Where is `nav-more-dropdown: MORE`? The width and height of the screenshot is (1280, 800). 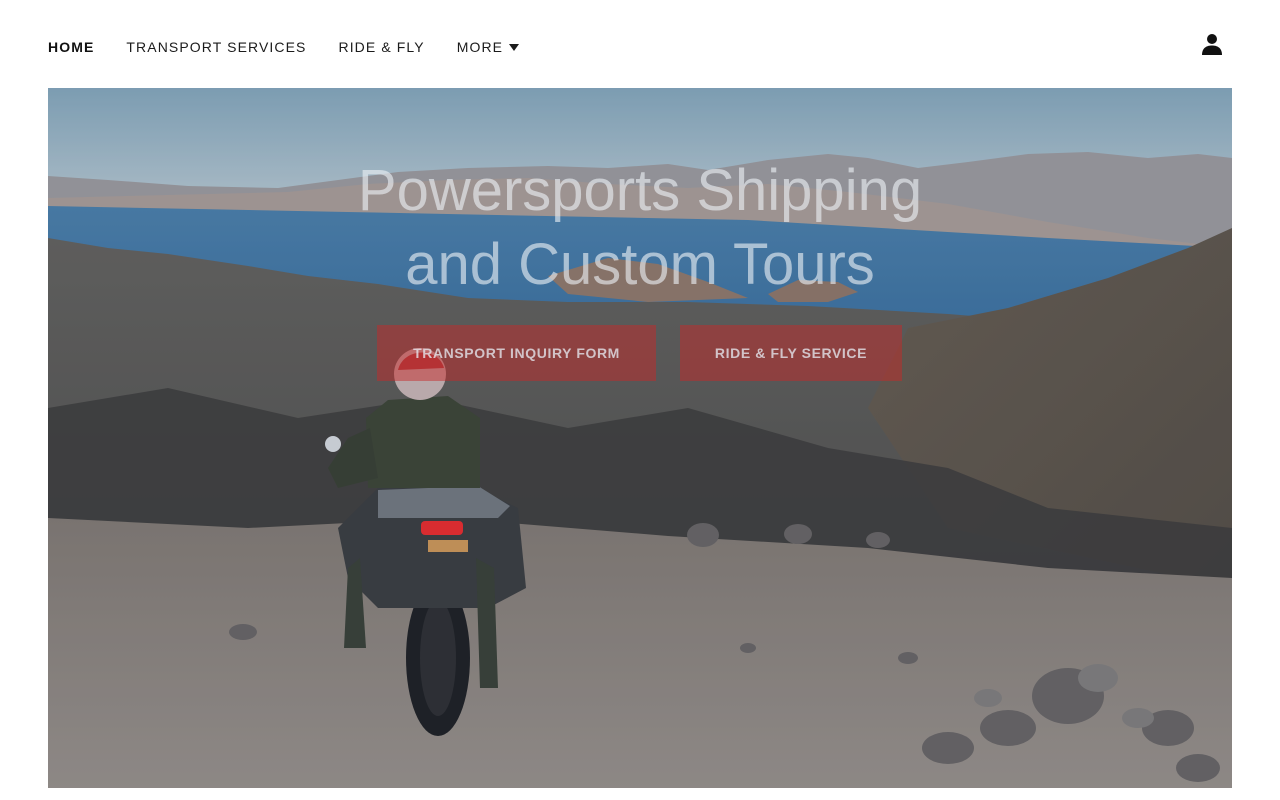
nav-more-dropdown: MORE is located at coordinates (488, 47).